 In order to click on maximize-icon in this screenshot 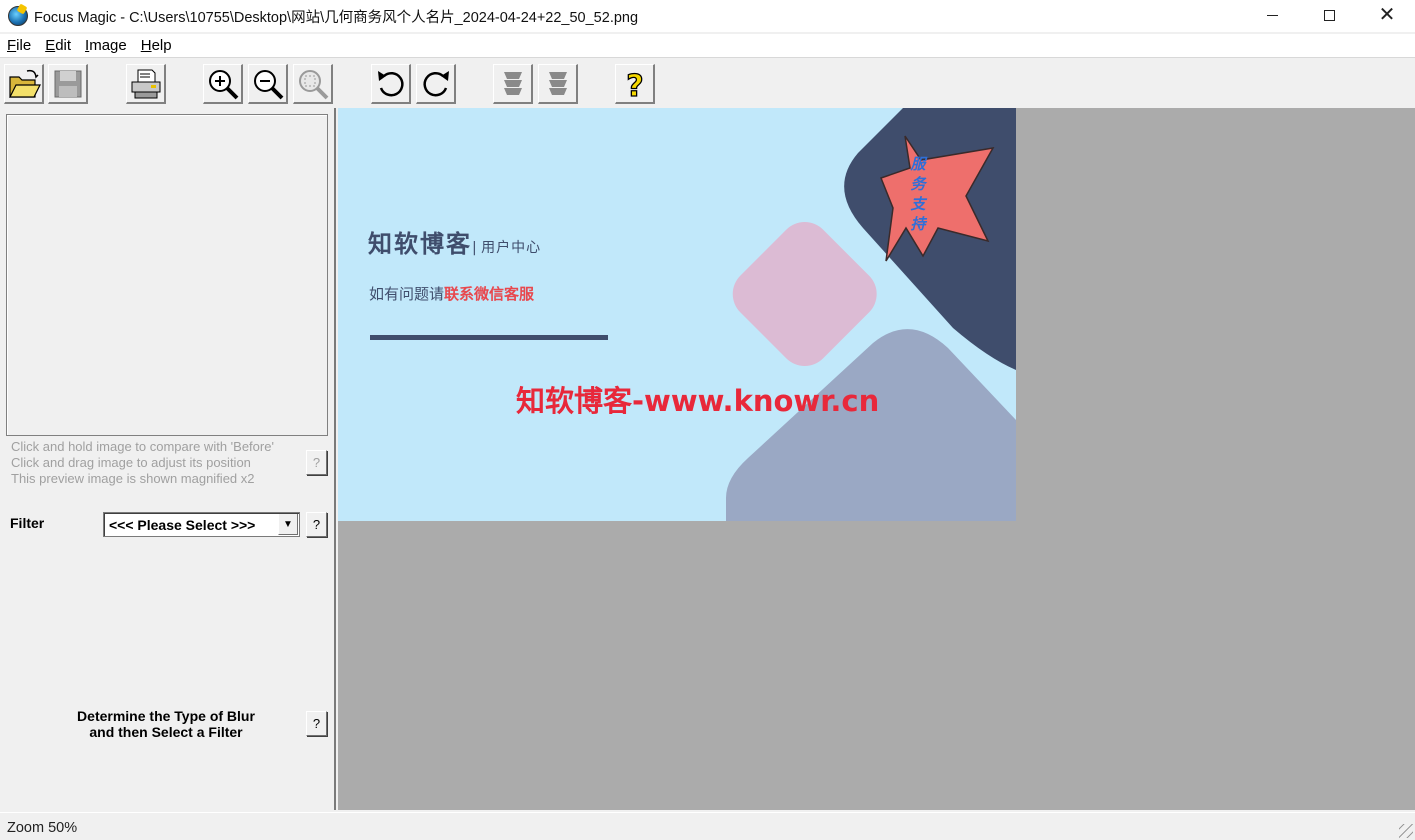, I will do `click(1329, 15)`.